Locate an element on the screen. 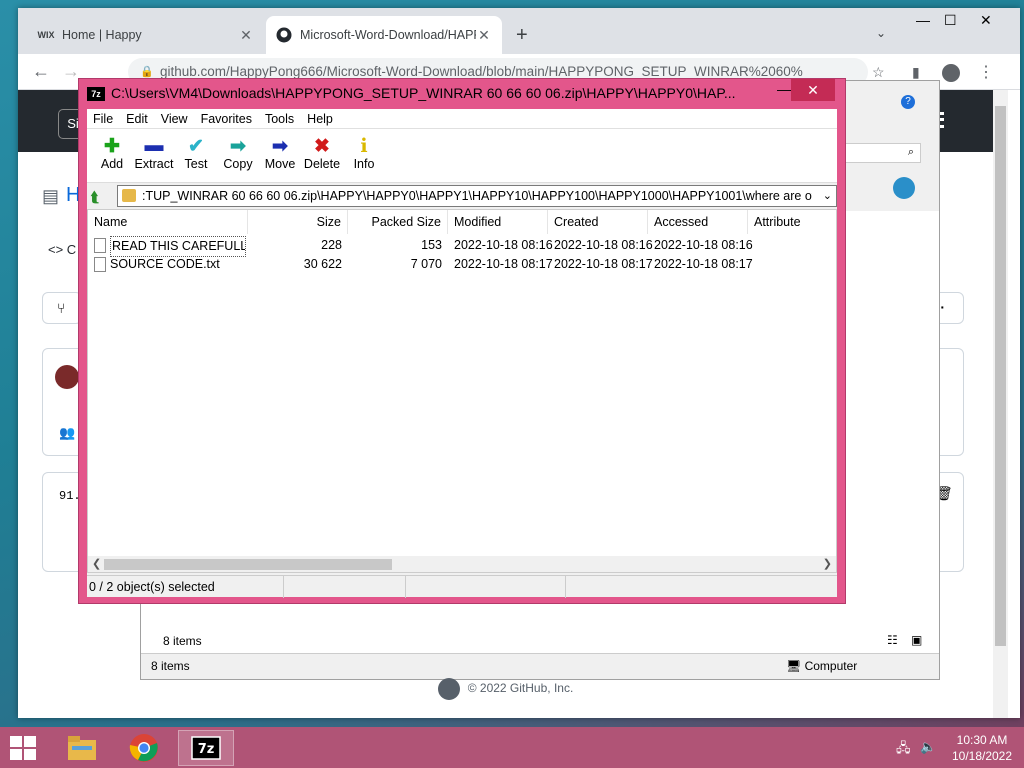  info-label: Info is located at coordinates (364, 164).